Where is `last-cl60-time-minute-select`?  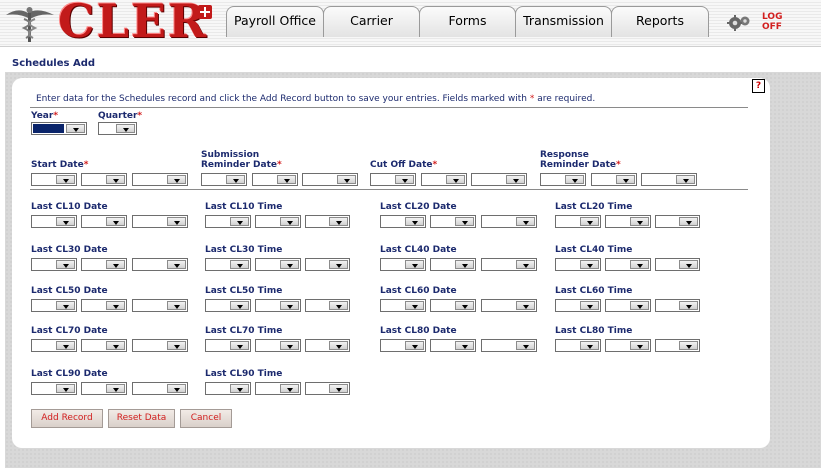 last-cl60-time-minute-select is located at coordinates (628, 305).